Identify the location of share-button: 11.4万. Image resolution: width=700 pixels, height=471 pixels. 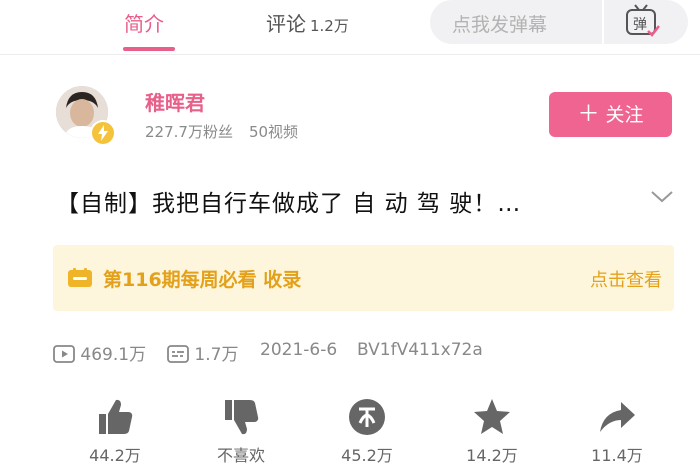
(617, 431).